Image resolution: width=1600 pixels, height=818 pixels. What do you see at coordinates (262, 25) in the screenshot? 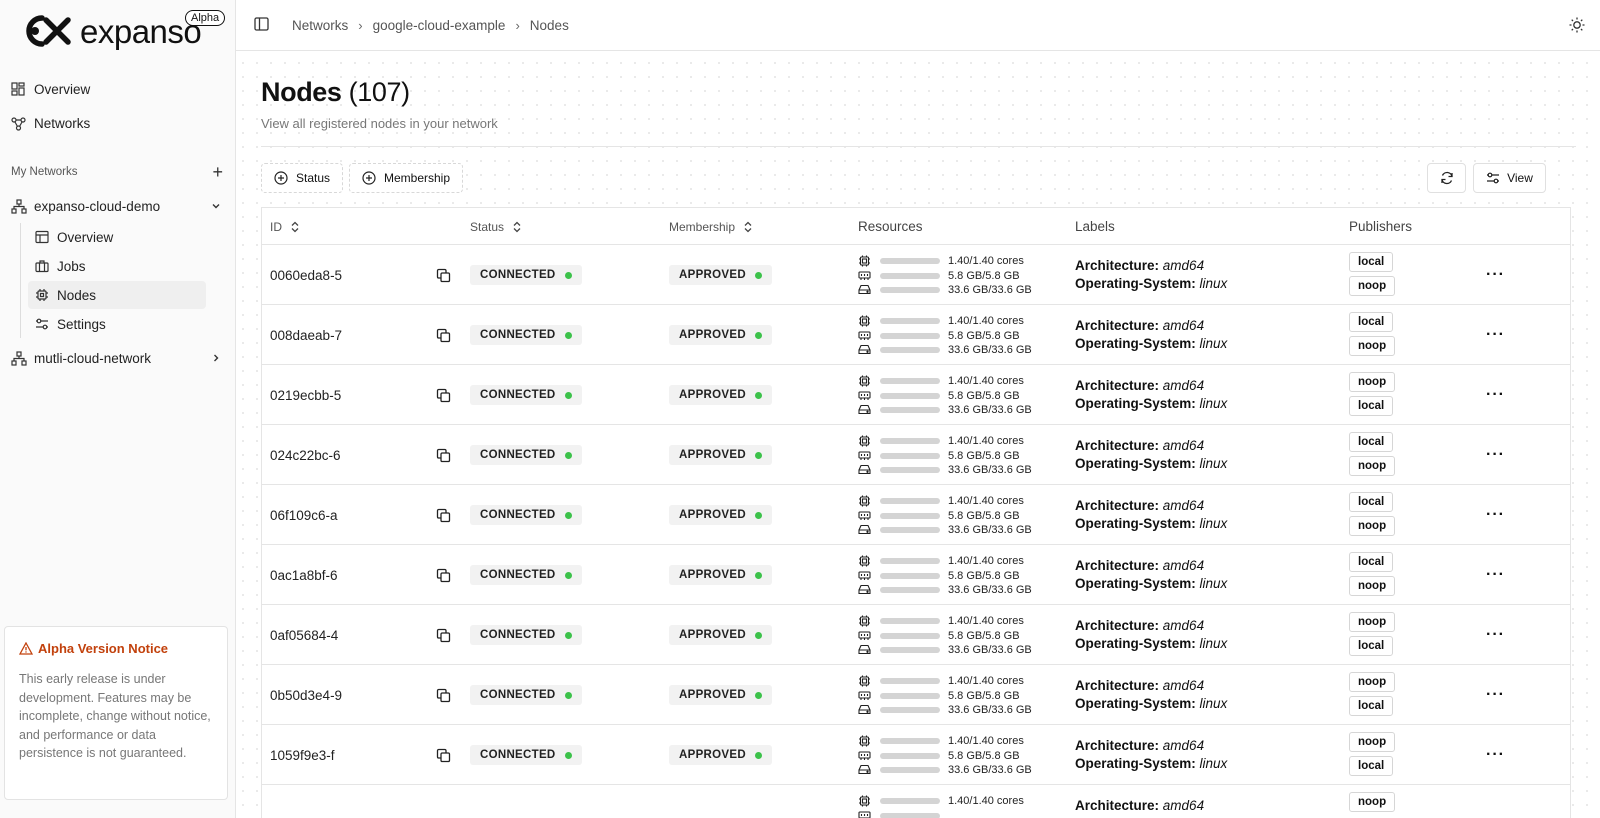
I see `sidebar-toggle-icon` at bounding box center [262, 25].